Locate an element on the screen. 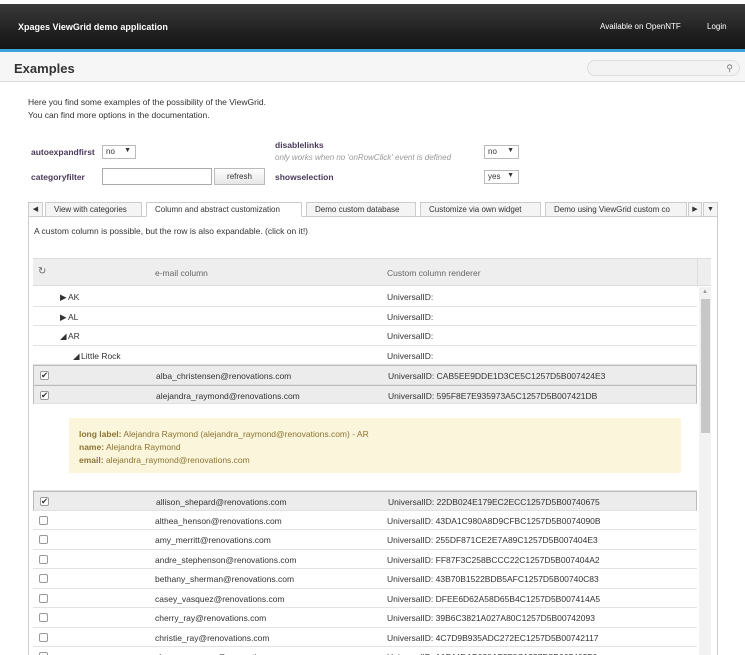 This screenshot has width=745, height=655. category-row: ◢ AR UniversalID: is located at coordinates (365, 336).